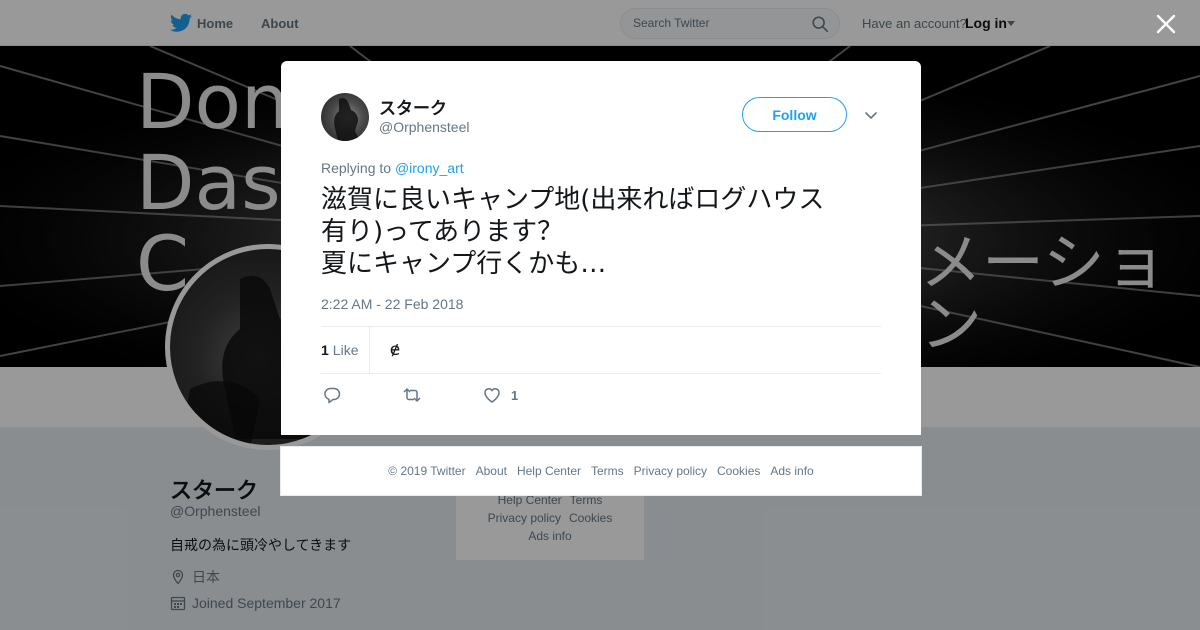 The width and height of the screenshot is (1200, 630). What do you see at coordinates (429, 168) in the screenshot?
I see `replying-to-link: @irony_art` at bounding box center [429, 168].